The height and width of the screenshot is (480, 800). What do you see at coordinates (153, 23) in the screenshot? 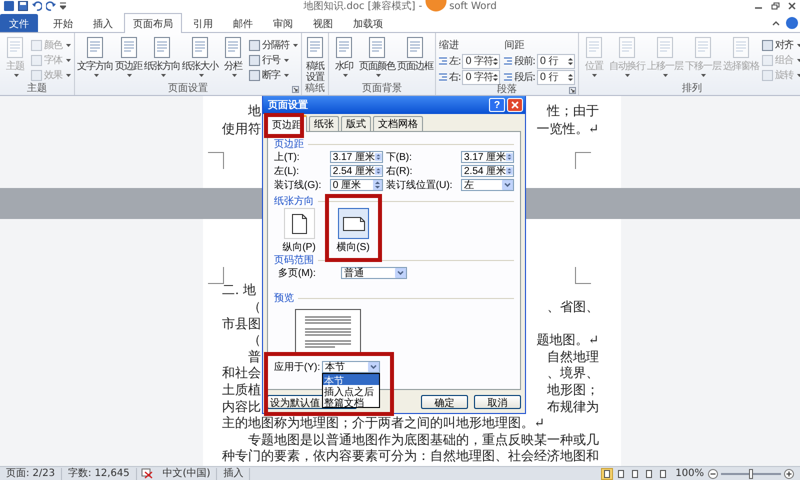
I see `ribbon-tab: 页面布局` at bounding box center [153, 23].